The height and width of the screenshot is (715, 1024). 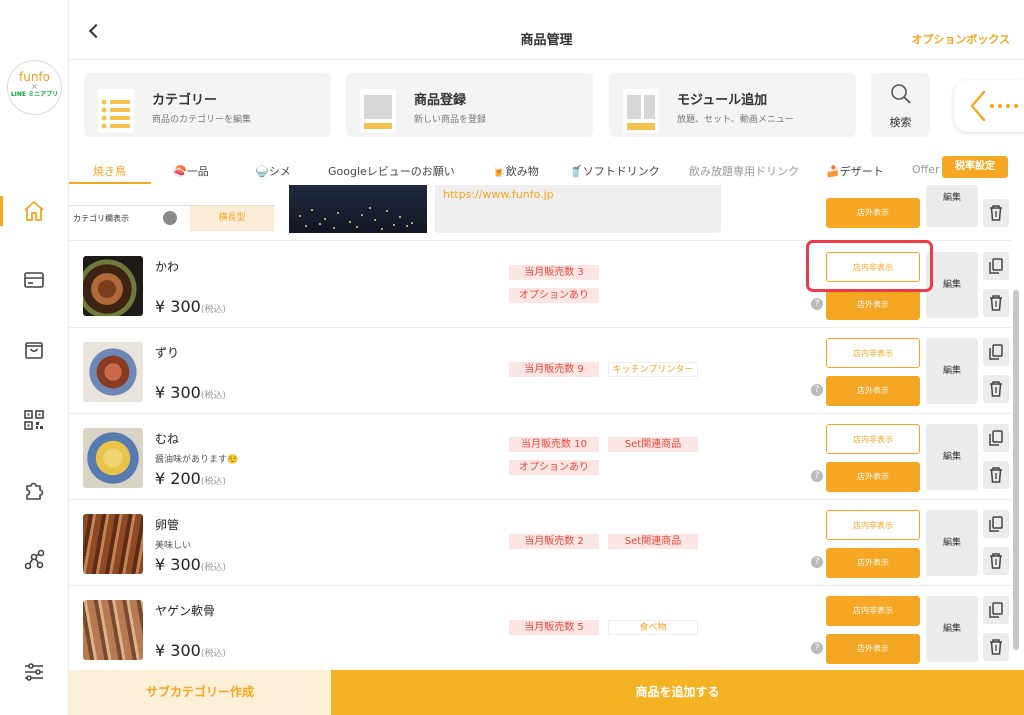 I want to click on tab-ippin: 🍣一品, so click(x=191, y=171).